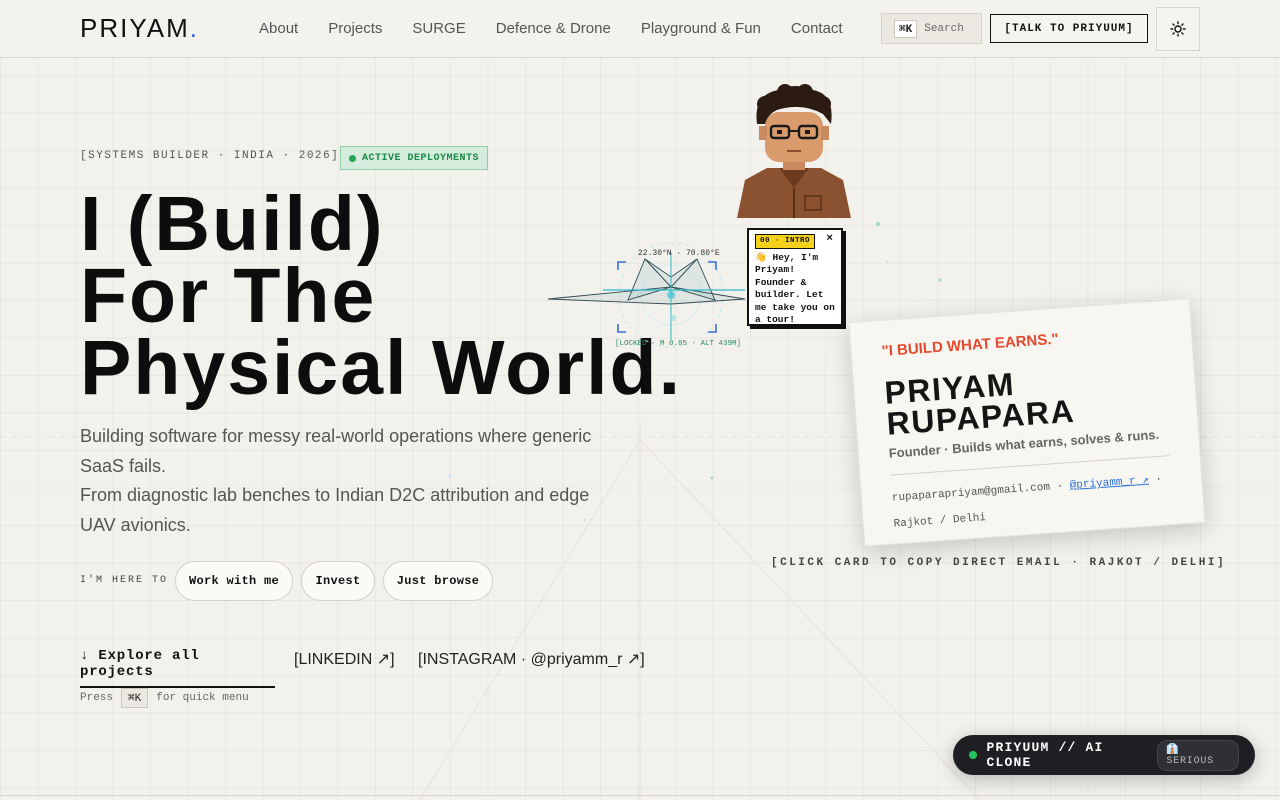 Image resolution: width=1280 pixels, height=800 pixels. What do you see at coordinates (210, 156) in the screenshot?
I see `hero-tagline: [SYSTEMS BUILDER · INDIA · 2026]` at bounding box center [210, 156].